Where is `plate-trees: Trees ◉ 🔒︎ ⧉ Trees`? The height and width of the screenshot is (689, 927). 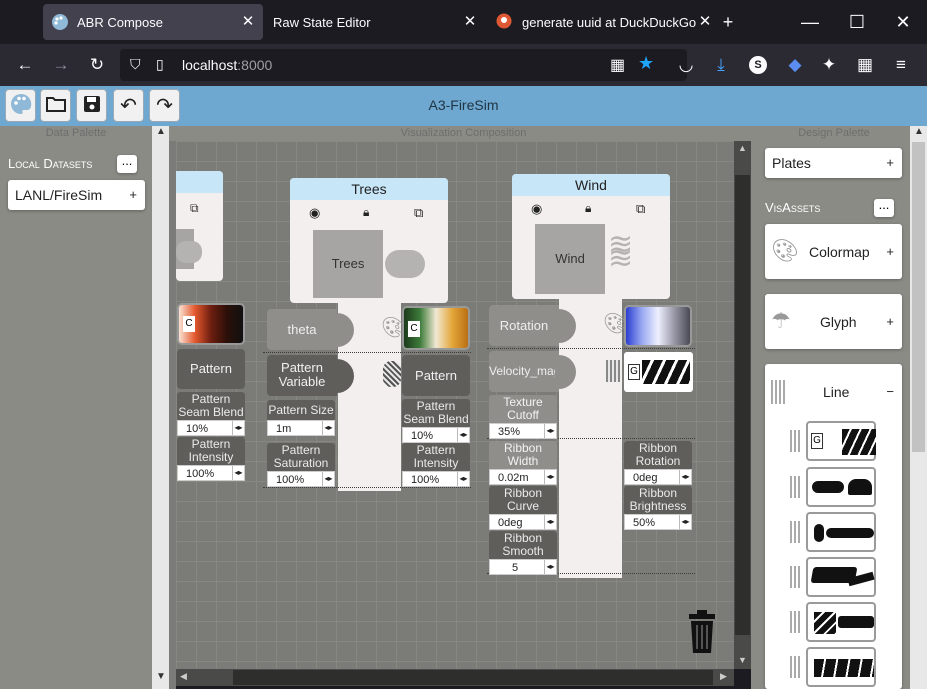
plate-trees: Trees ◉ 🔒︎ ⧉ Trees is located at coordinates (369, 240).